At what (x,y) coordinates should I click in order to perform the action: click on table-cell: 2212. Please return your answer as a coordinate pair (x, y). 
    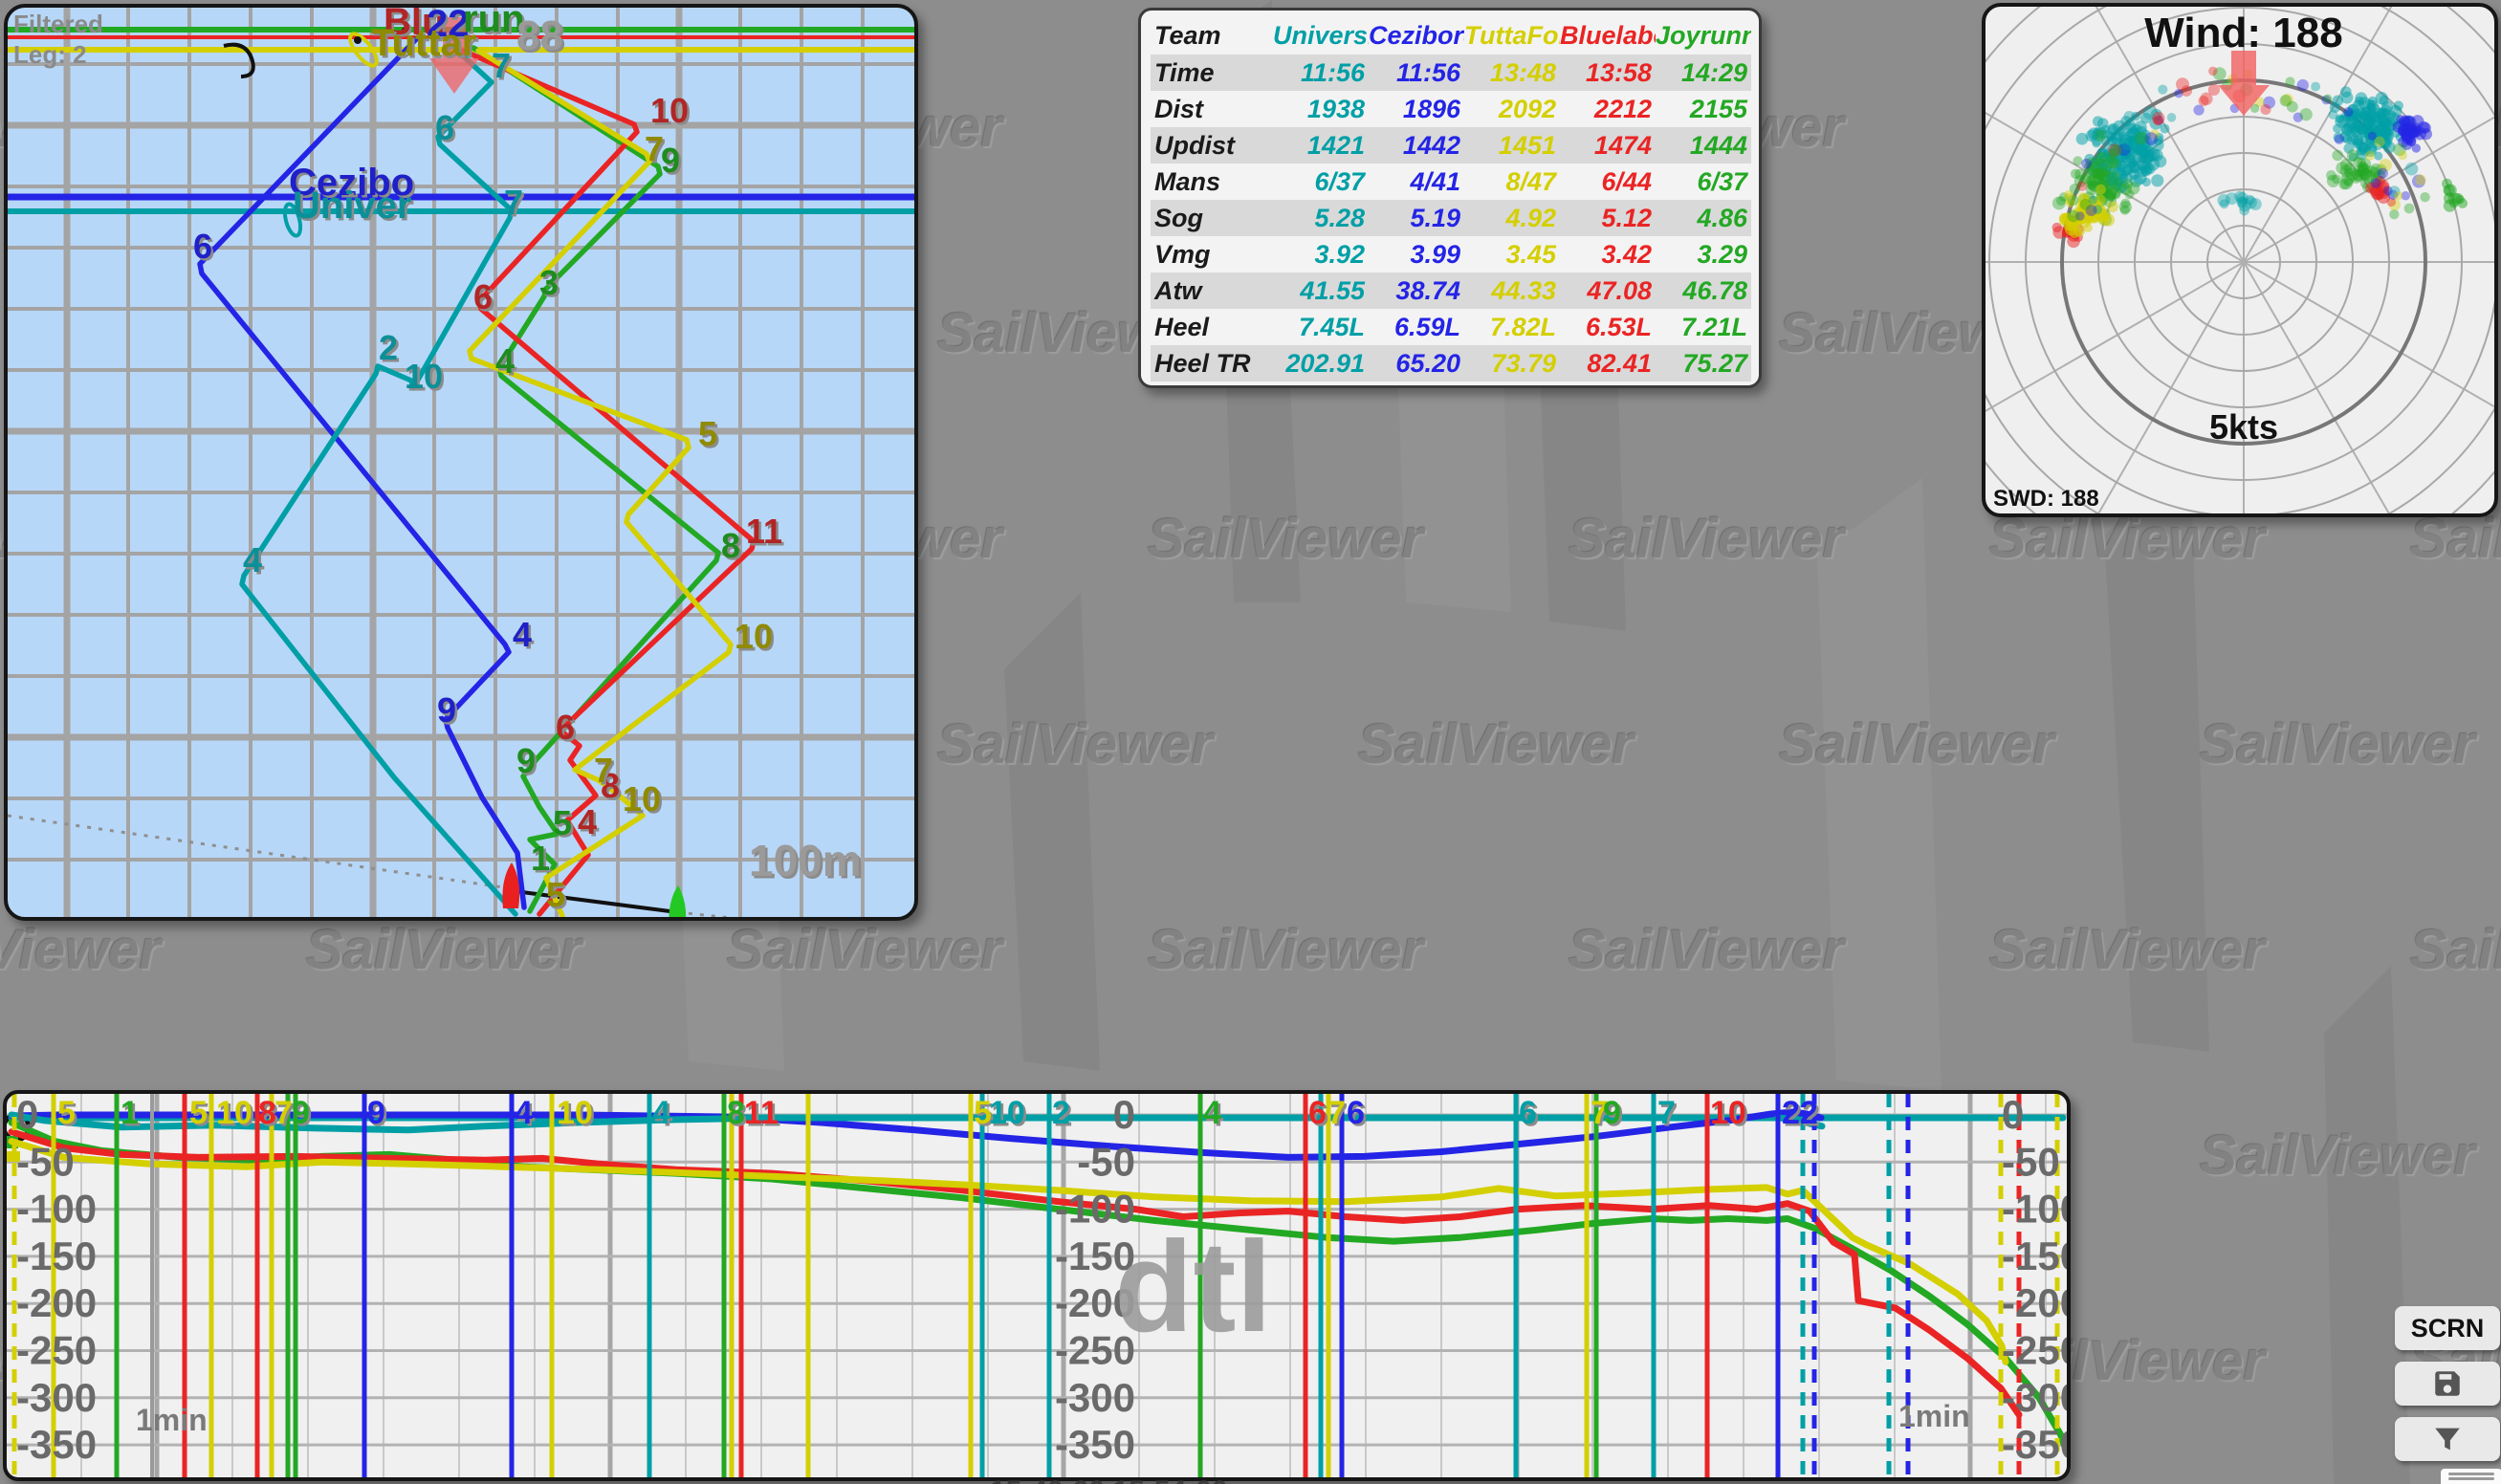
    Looking at the image, I should click on (1622, 109).